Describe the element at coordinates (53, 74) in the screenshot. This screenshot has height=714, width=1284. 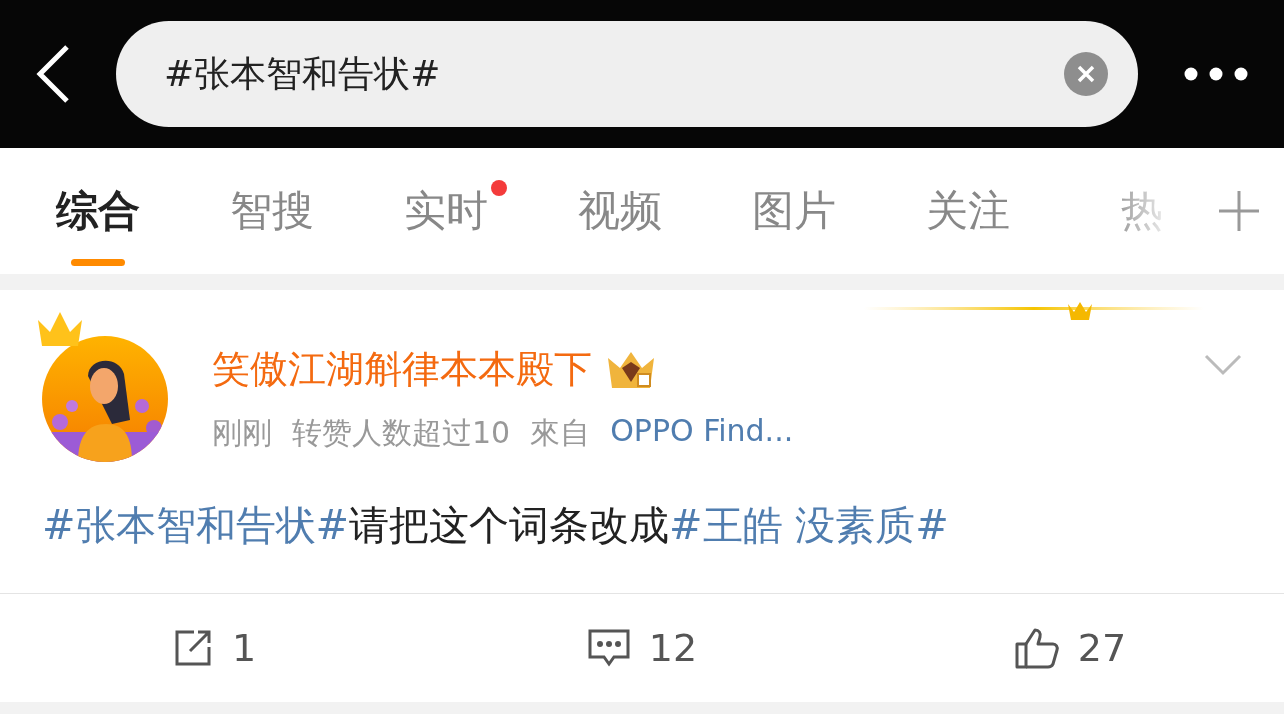
I see `back-icon` at that location.